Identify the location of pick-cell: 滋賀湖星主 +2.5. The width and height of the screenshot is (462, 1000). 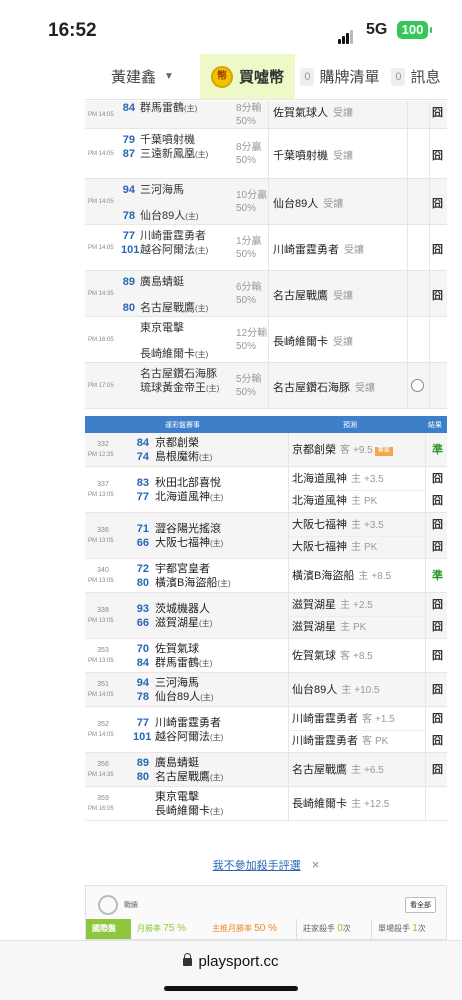
(332, 605).